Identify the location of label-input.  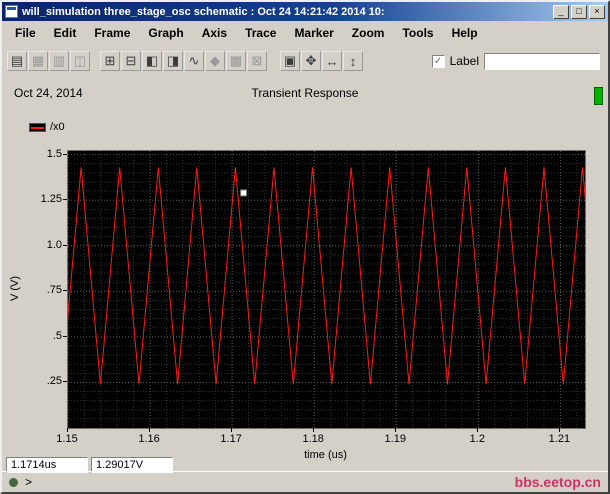
(542, 61).